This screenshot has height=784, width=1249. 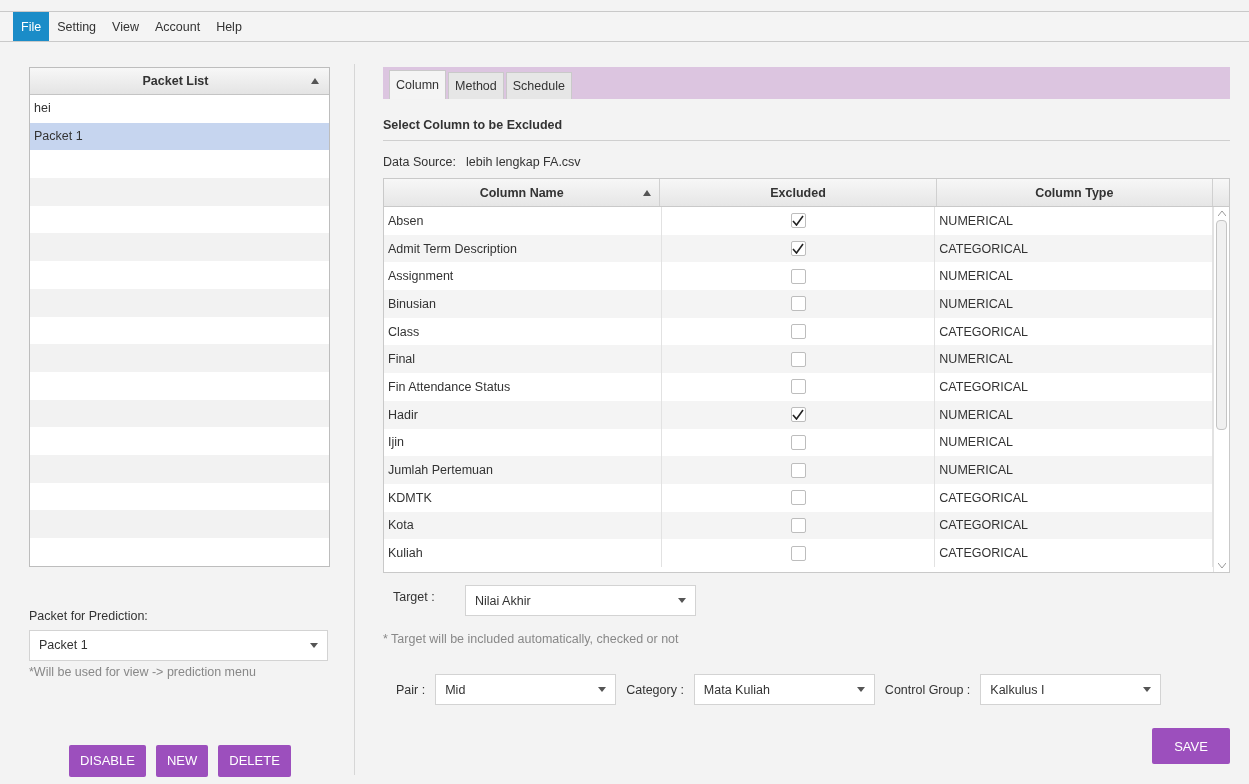 I want to click on filter-dropdown: Mid, so click(x=526, y=689).